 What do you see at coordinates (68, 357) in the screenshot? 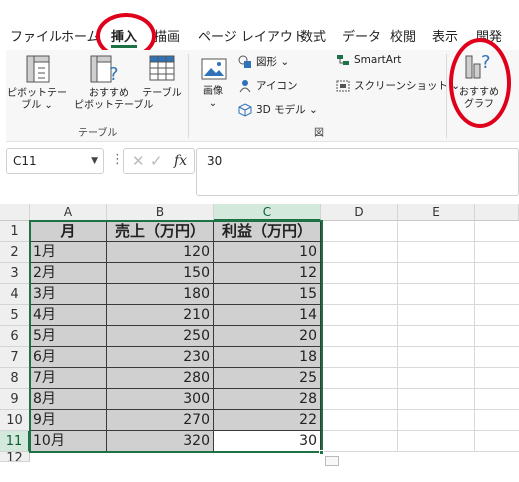
I see `cell-a7: 6月` at bounding box center [68, 357].